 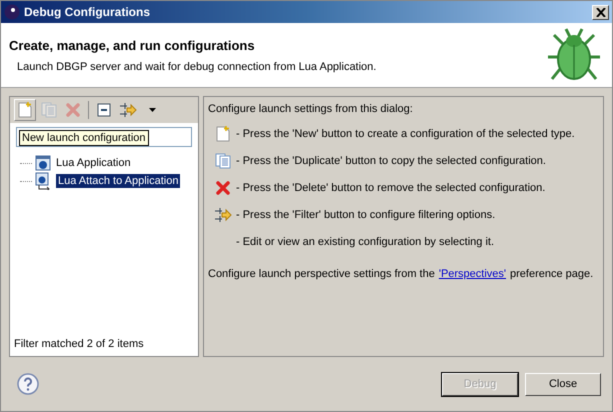 What do you see at coordinates (552, 274) in the screenshot?
I see `footer-text: preference page.` at bounding box center [552, 274].